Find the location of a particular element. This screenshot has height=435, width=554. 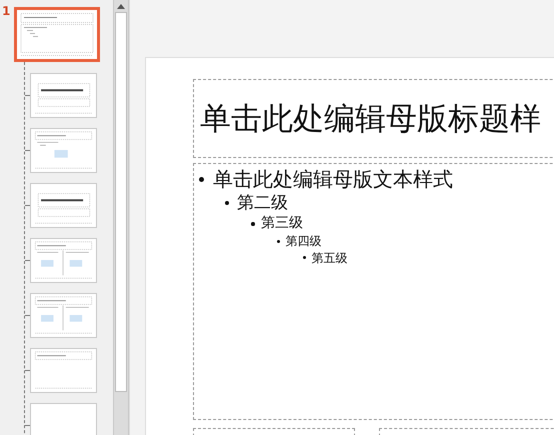

slide-number: 1 is located at coordinates (6, 12).